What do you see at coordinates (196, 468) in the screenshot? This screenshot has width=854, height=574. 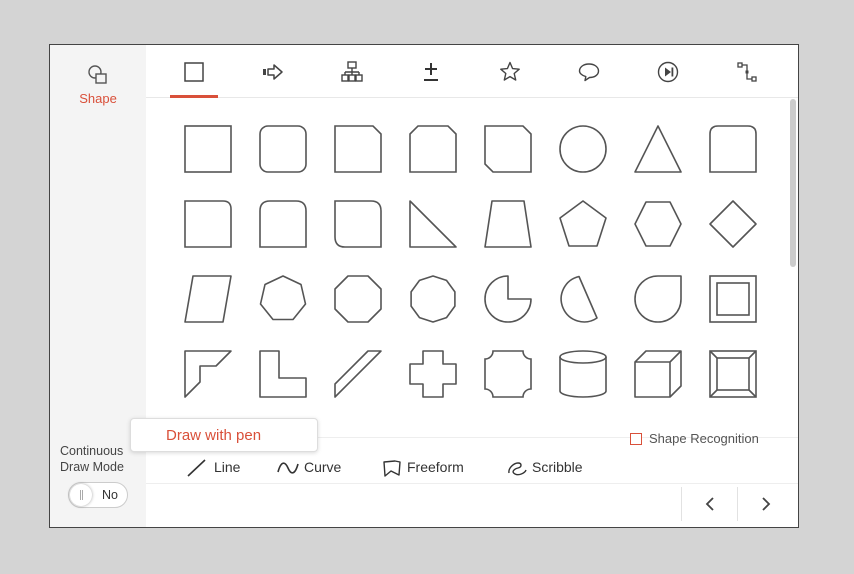 I see `line-icon` at bounding box center [196, 468].